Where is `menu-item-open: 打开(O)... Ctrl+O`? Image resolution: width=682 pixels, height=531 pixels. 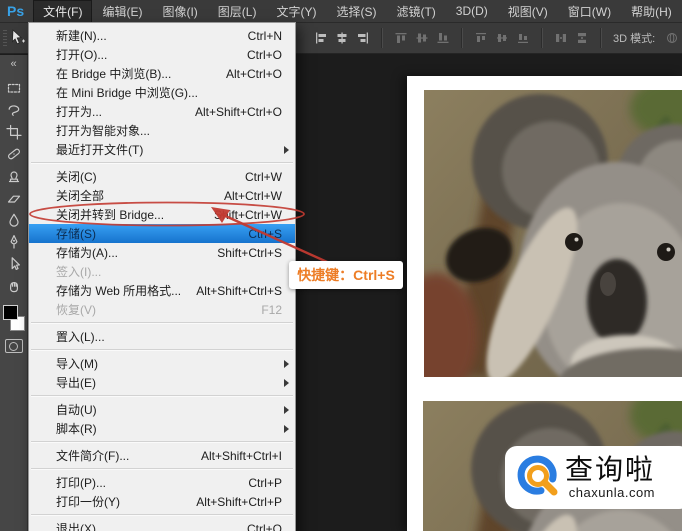
menu-item-open: 打开(O)... Ctrl+O is located at coordinates (162, 54).